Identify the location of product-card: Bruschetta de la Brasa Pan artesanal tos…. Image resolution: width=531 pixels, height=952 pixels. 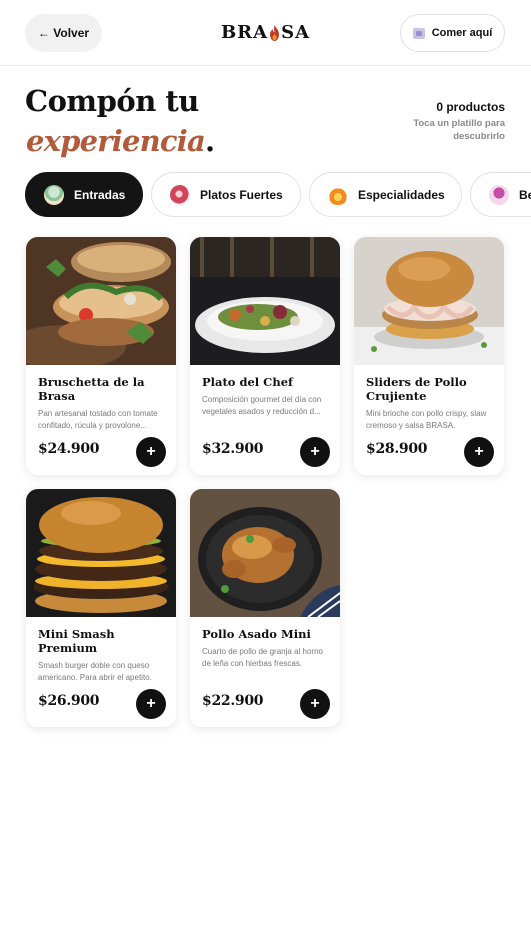
(101, 356).